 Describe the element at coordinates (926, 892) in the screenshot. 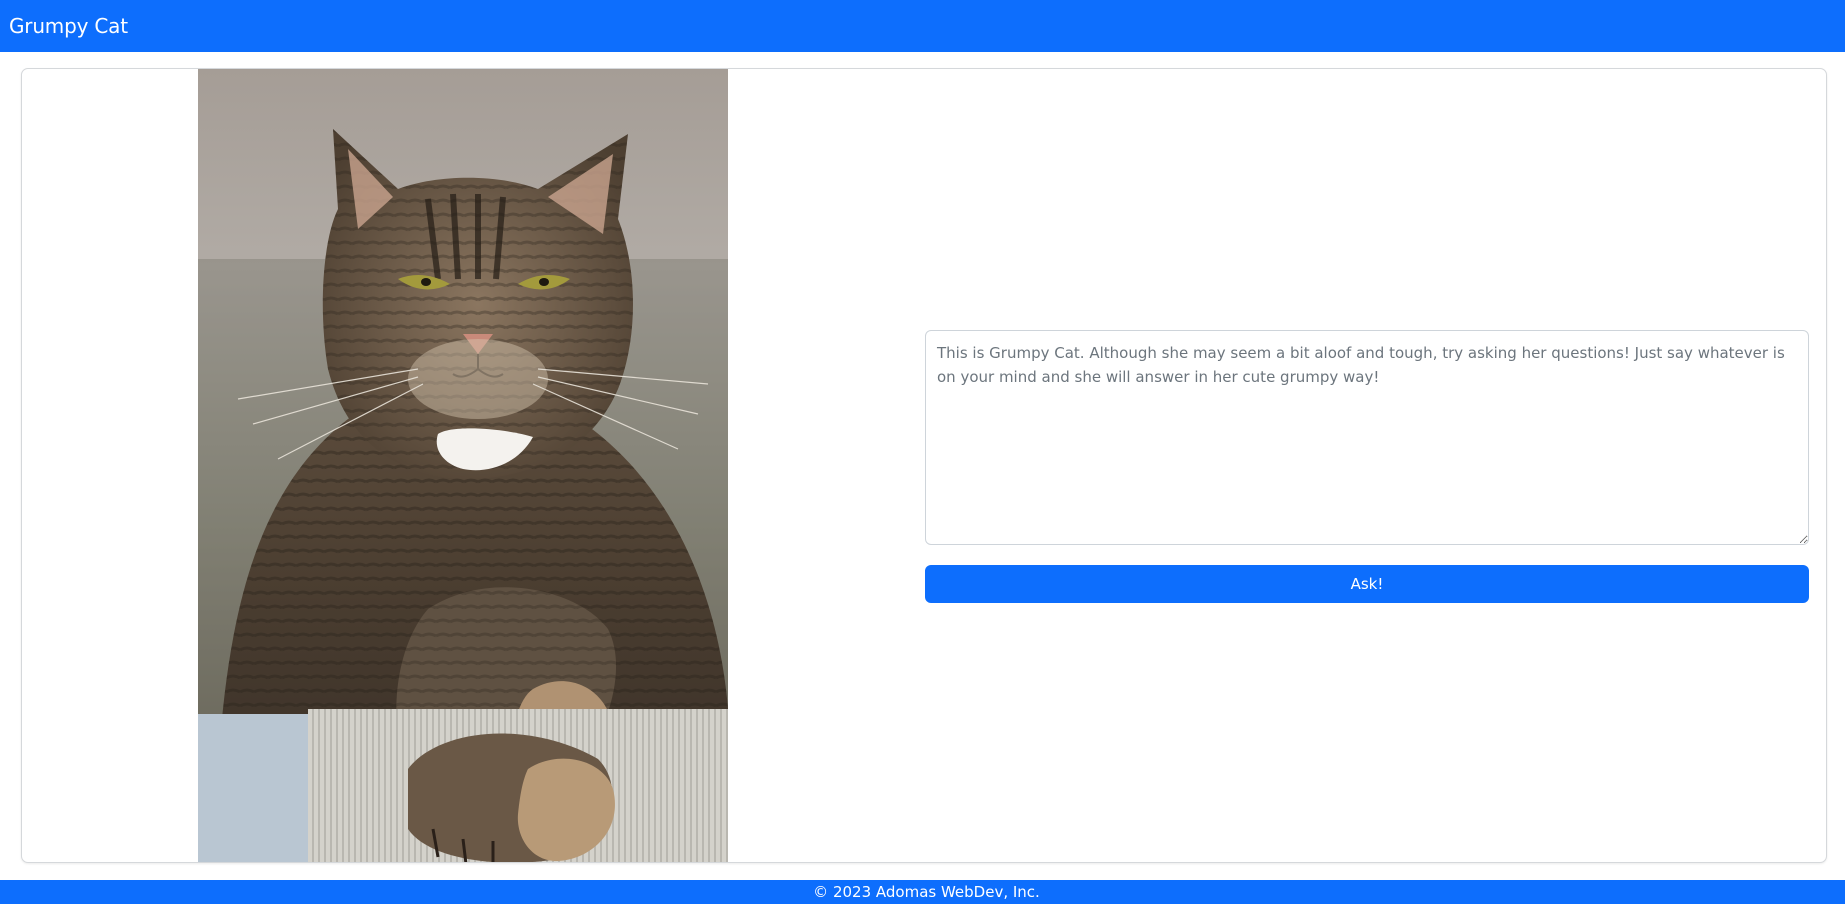

I see `footer-copyright: © 2023 Adomas WebDev, Inc.` at that location.